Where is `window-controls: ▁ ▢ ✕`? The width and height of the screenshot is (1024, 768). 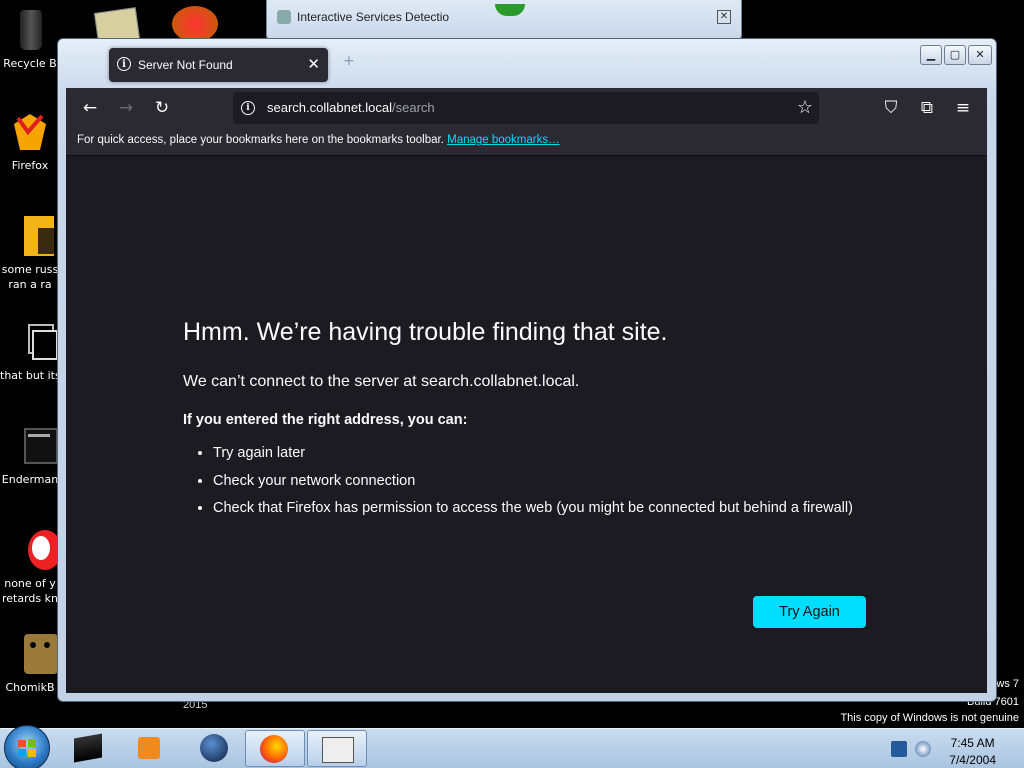 window-controls: ▁ ▢ ✕ is located at coordinates (956, 55).